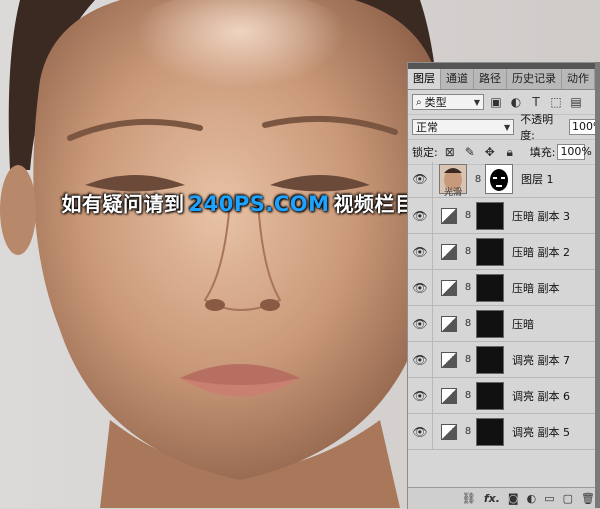 The height and width of the screenshot is (509, 600). Describe the element at coordinates (453, 193) in the screenshot. I see `hidden-layer-hint: 光滑` at that location.